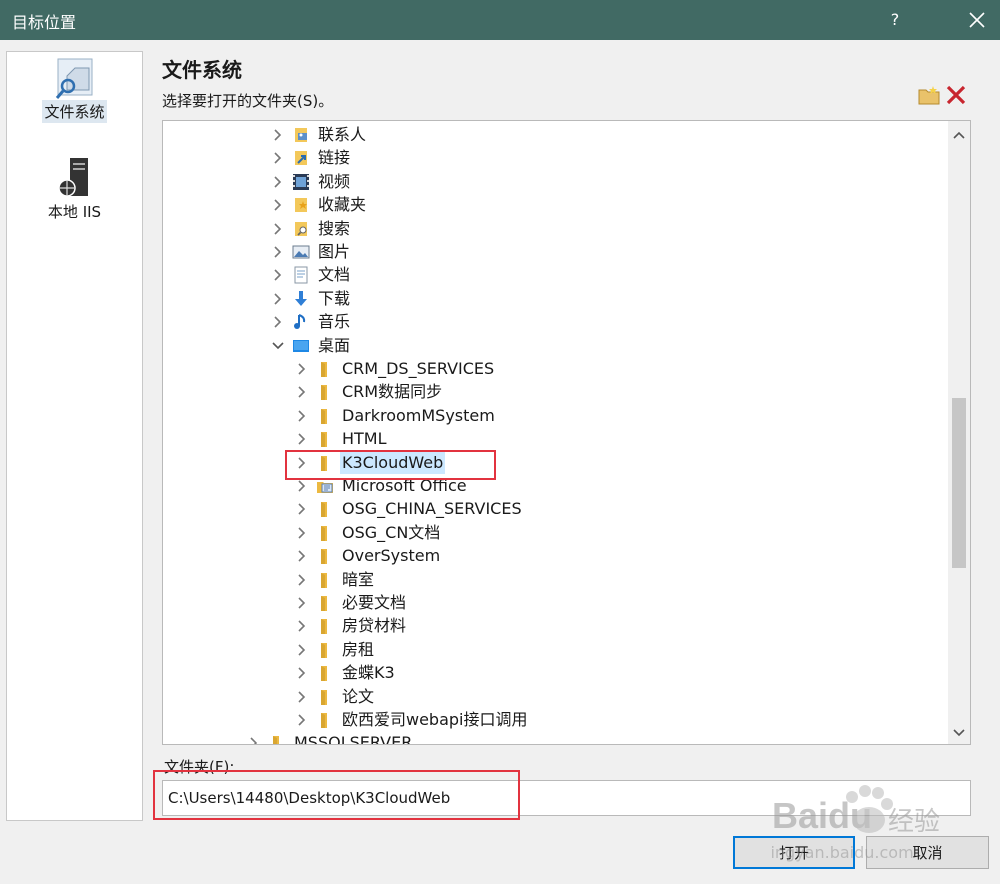 This screenshot has height=884, width=1000. What do you see at coordinates (301, 322) in the screenshot?
I see `music-icon` at bounding box center [301, 322].